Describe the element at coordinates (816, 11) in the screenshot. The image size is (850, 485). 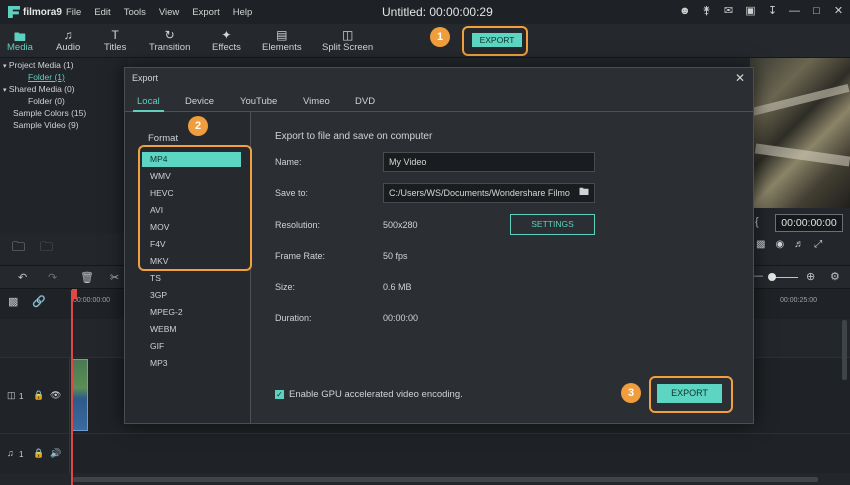
I see `maximize-icon: □` at that location.